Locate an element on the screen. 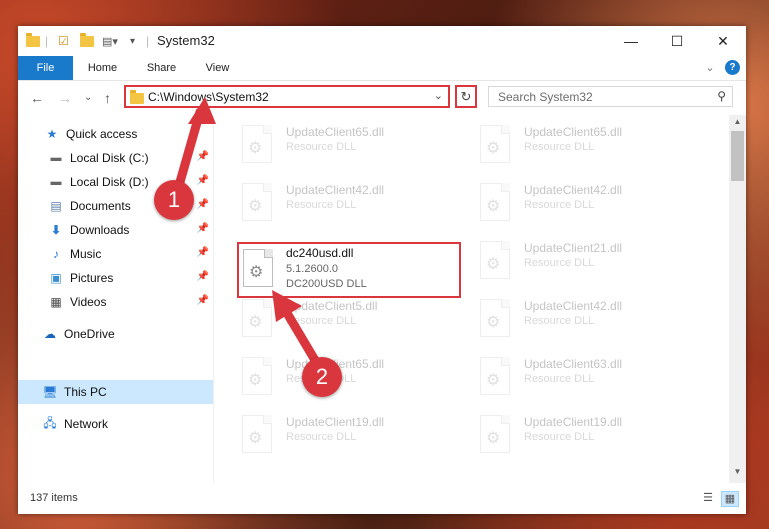 The width and height of the screenshot is (769, 529). callout-arrows is located at coordinates (249, 237).